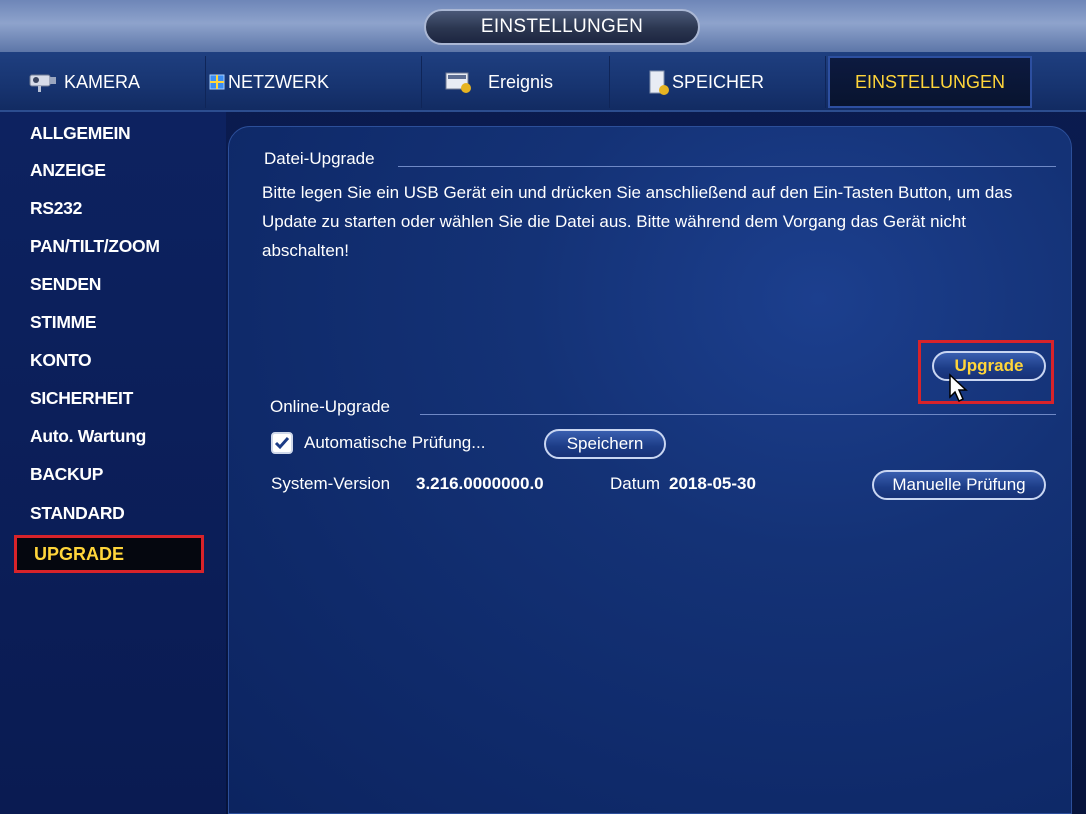  Describe the element at coordinates (278, 81) in the screenshot. I see `tab-label: NETZWERK` at that location.